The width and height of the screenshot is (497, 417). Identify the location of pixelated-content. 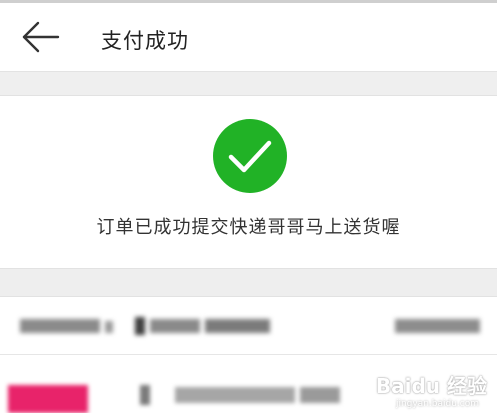
(250, 326).